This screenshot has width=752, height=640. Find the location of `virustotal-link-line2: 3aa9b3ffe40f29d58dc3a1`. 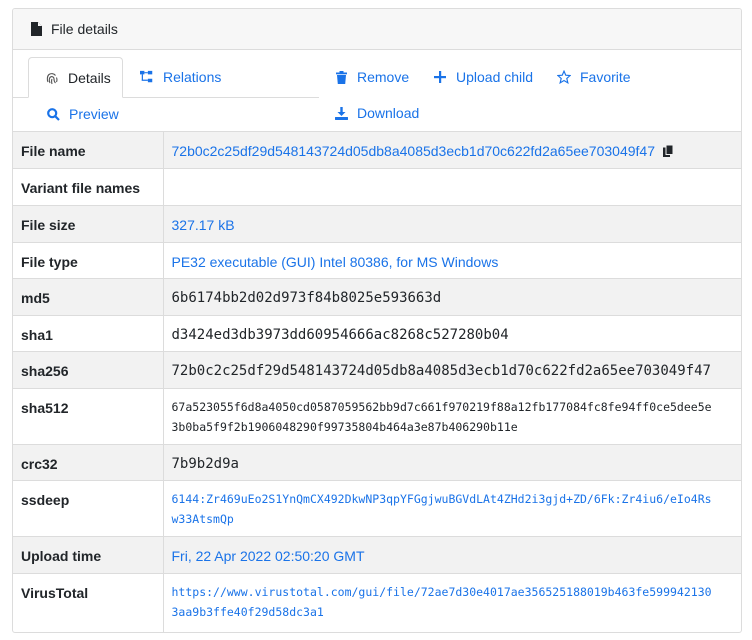

virustotal-link-line2: 3aa9b3ffe40f29d58dc3a1 is located at coordinates (453, 612).